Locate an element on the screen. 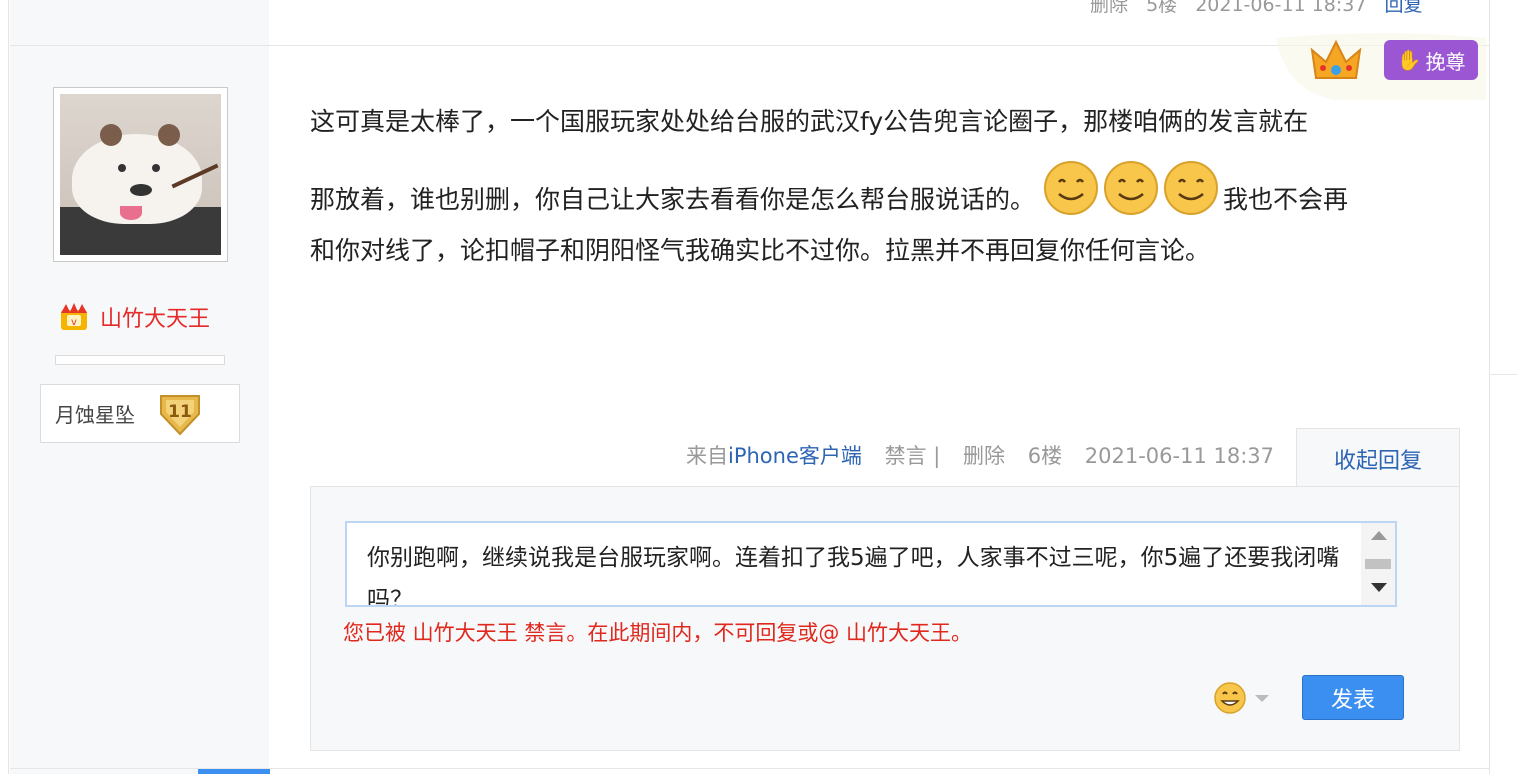 This screenshot has height=774, width=1517. collapse-replies-button: 收起回复 is located at coordinates (1378, 458).